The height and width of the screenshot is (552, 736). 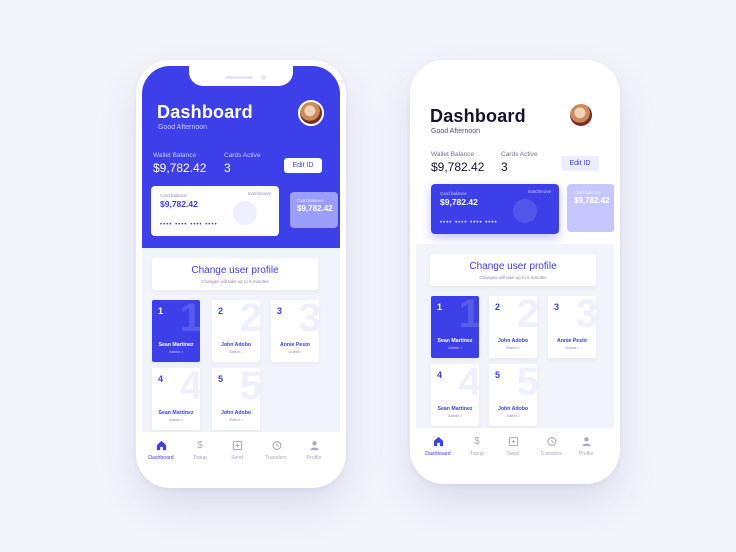 What do you see at coordinates (314, 446) in the screenshot?
I see `user-icon` at bounding box center [314, 446].